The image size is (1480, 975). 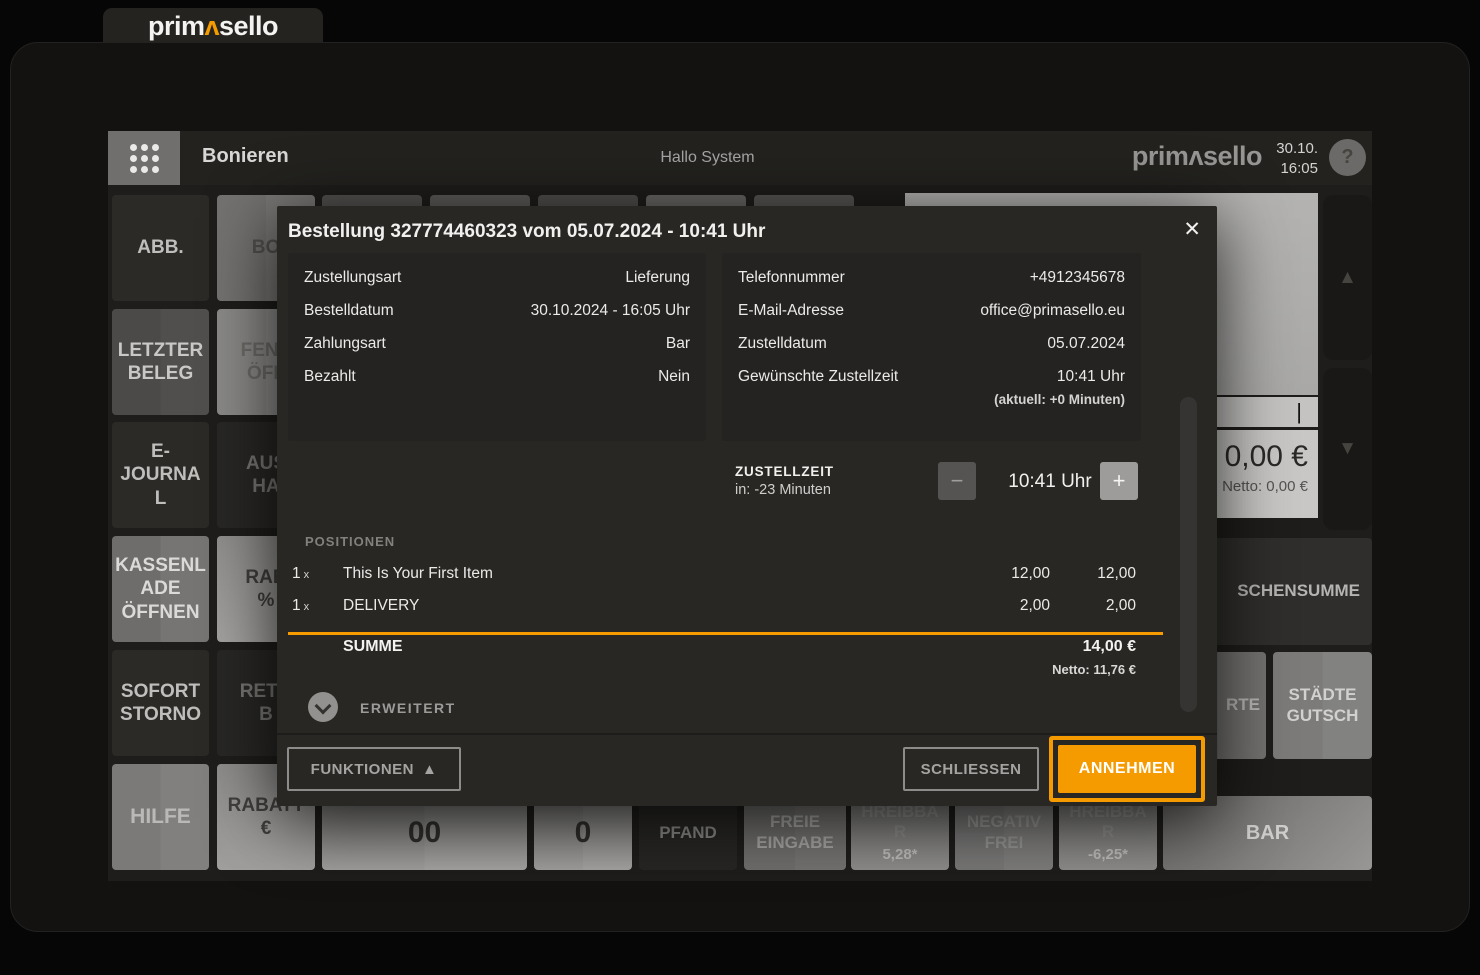 I want to click on keypad-0-button: 0, so click(x=583, y=833).